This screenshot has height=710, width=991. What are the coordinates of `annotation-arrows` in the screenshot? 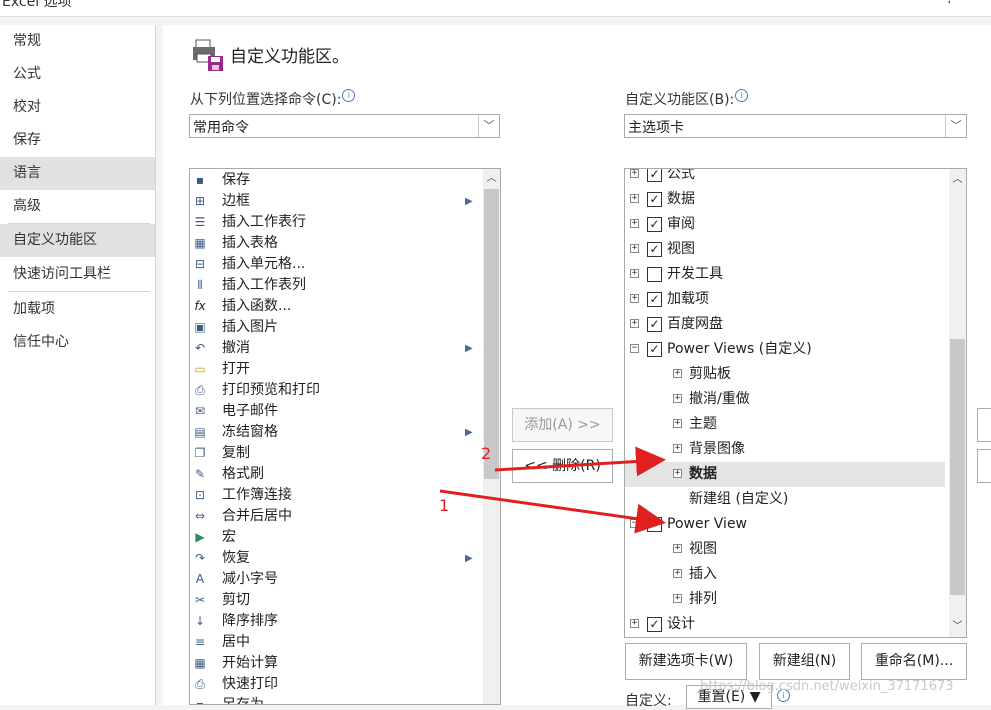 It's located at (552, 490).